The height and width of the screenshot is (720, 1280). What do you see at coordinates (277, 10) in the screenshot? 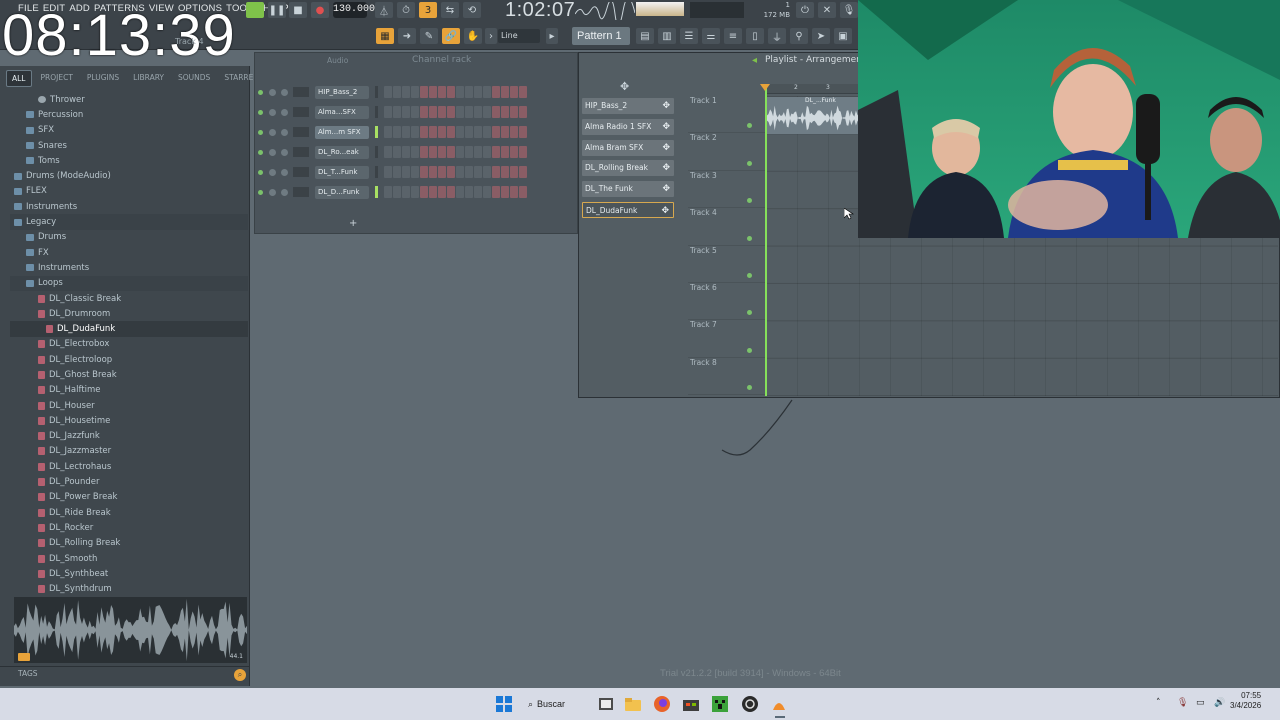
I see `play-button: ❚❚` at bounding box center [277, 10].